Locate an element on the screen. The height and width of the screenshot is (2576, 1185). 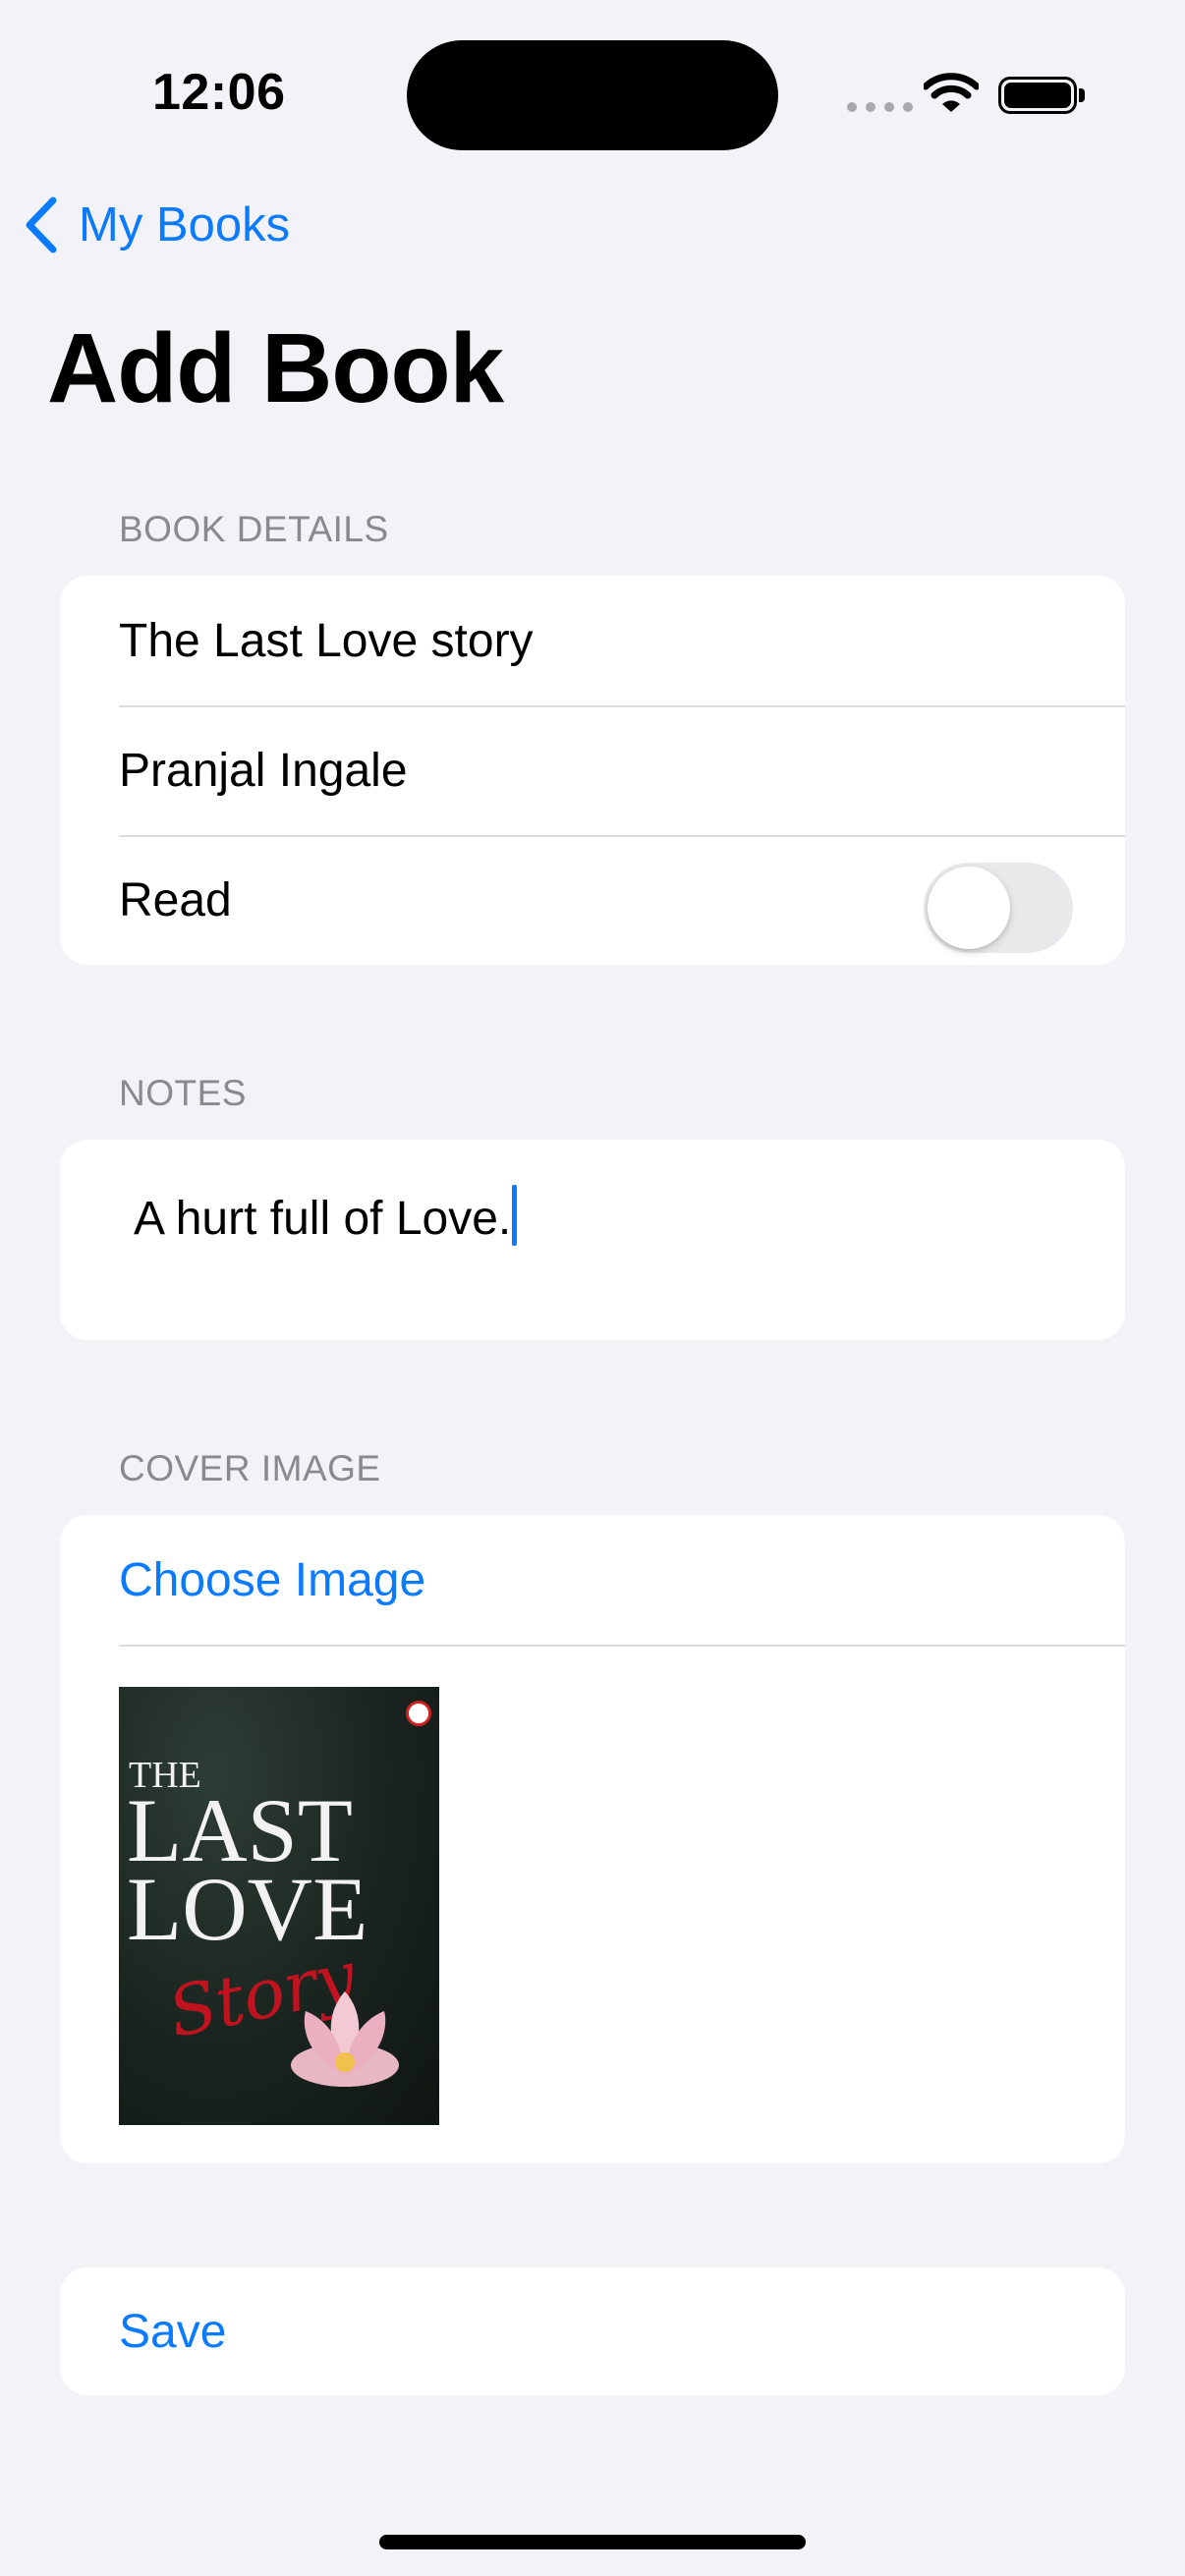
dynamic-island is located at coordinates (592, 95).